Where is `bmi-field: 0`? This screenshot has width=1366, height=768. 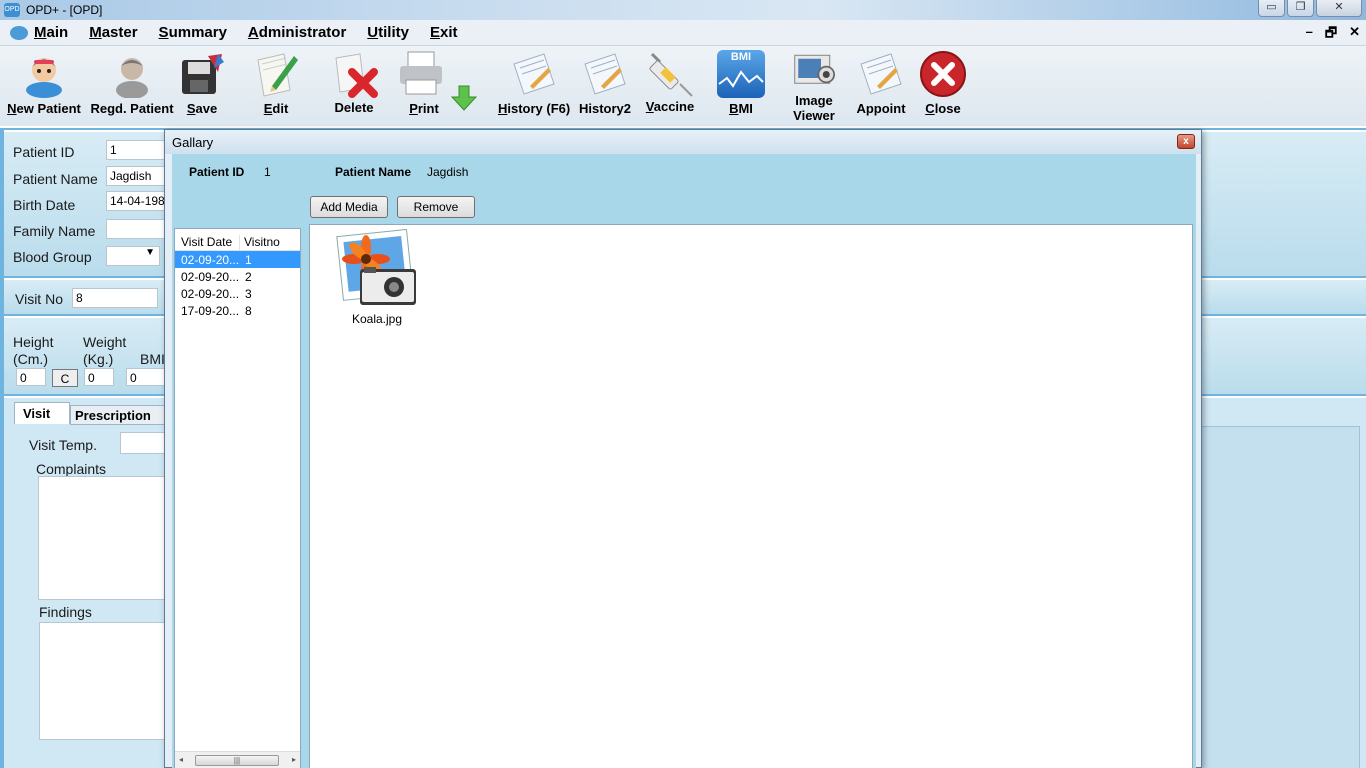
bmi-field: 0 is located at coordinates (146, 377).